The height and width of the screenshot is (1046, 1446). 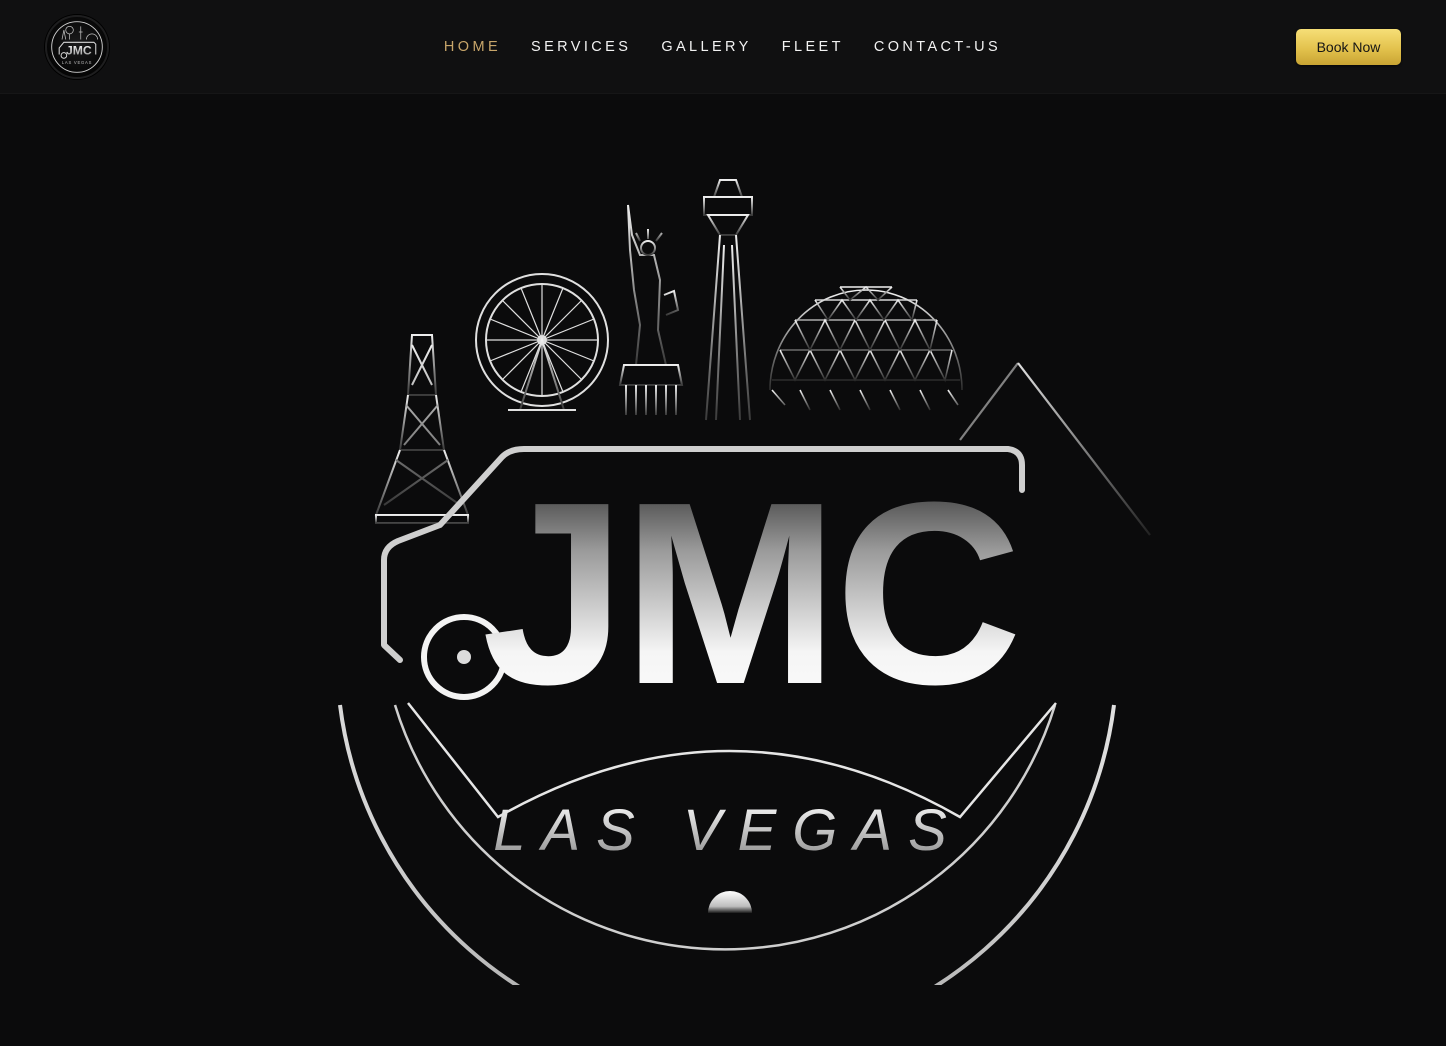 I want to click on nav-link-contact-us: CONTACT-US, so click(x=937, y=47).